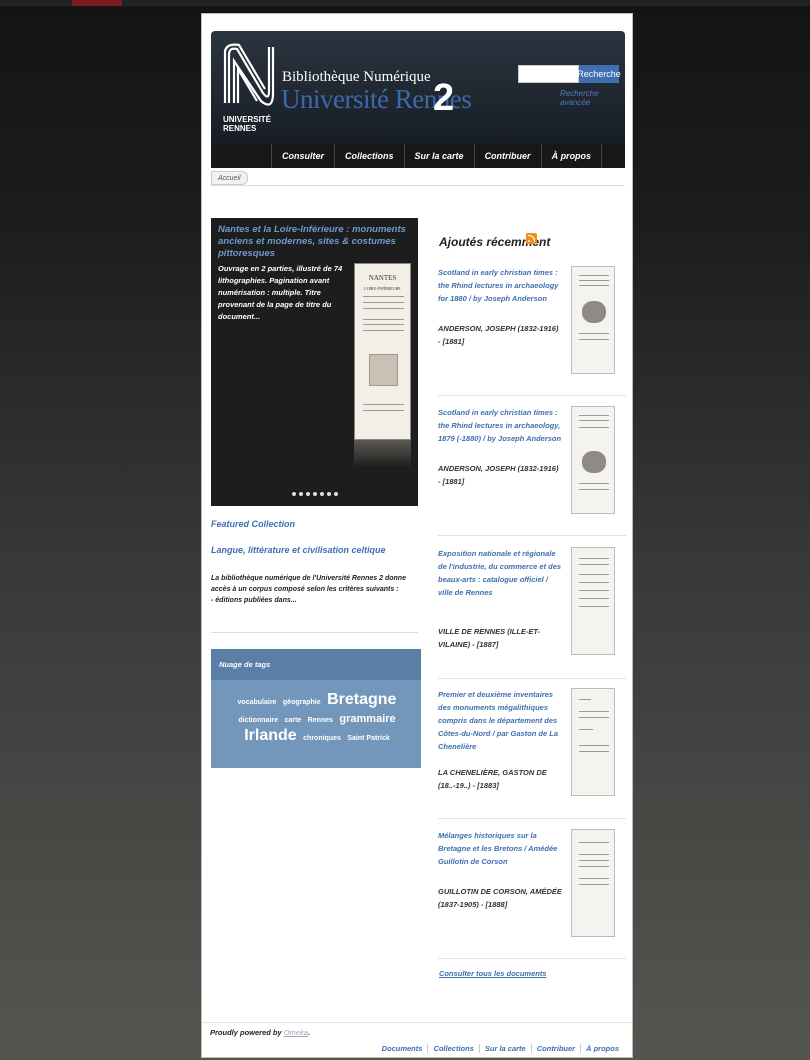 Image resolution: width=810 pixels, height=1060 pixels. What do you see at coordinates (257, 702) in the screenshot?
I see `tag-link: vocabulaire` at bounding box center [257, 702].